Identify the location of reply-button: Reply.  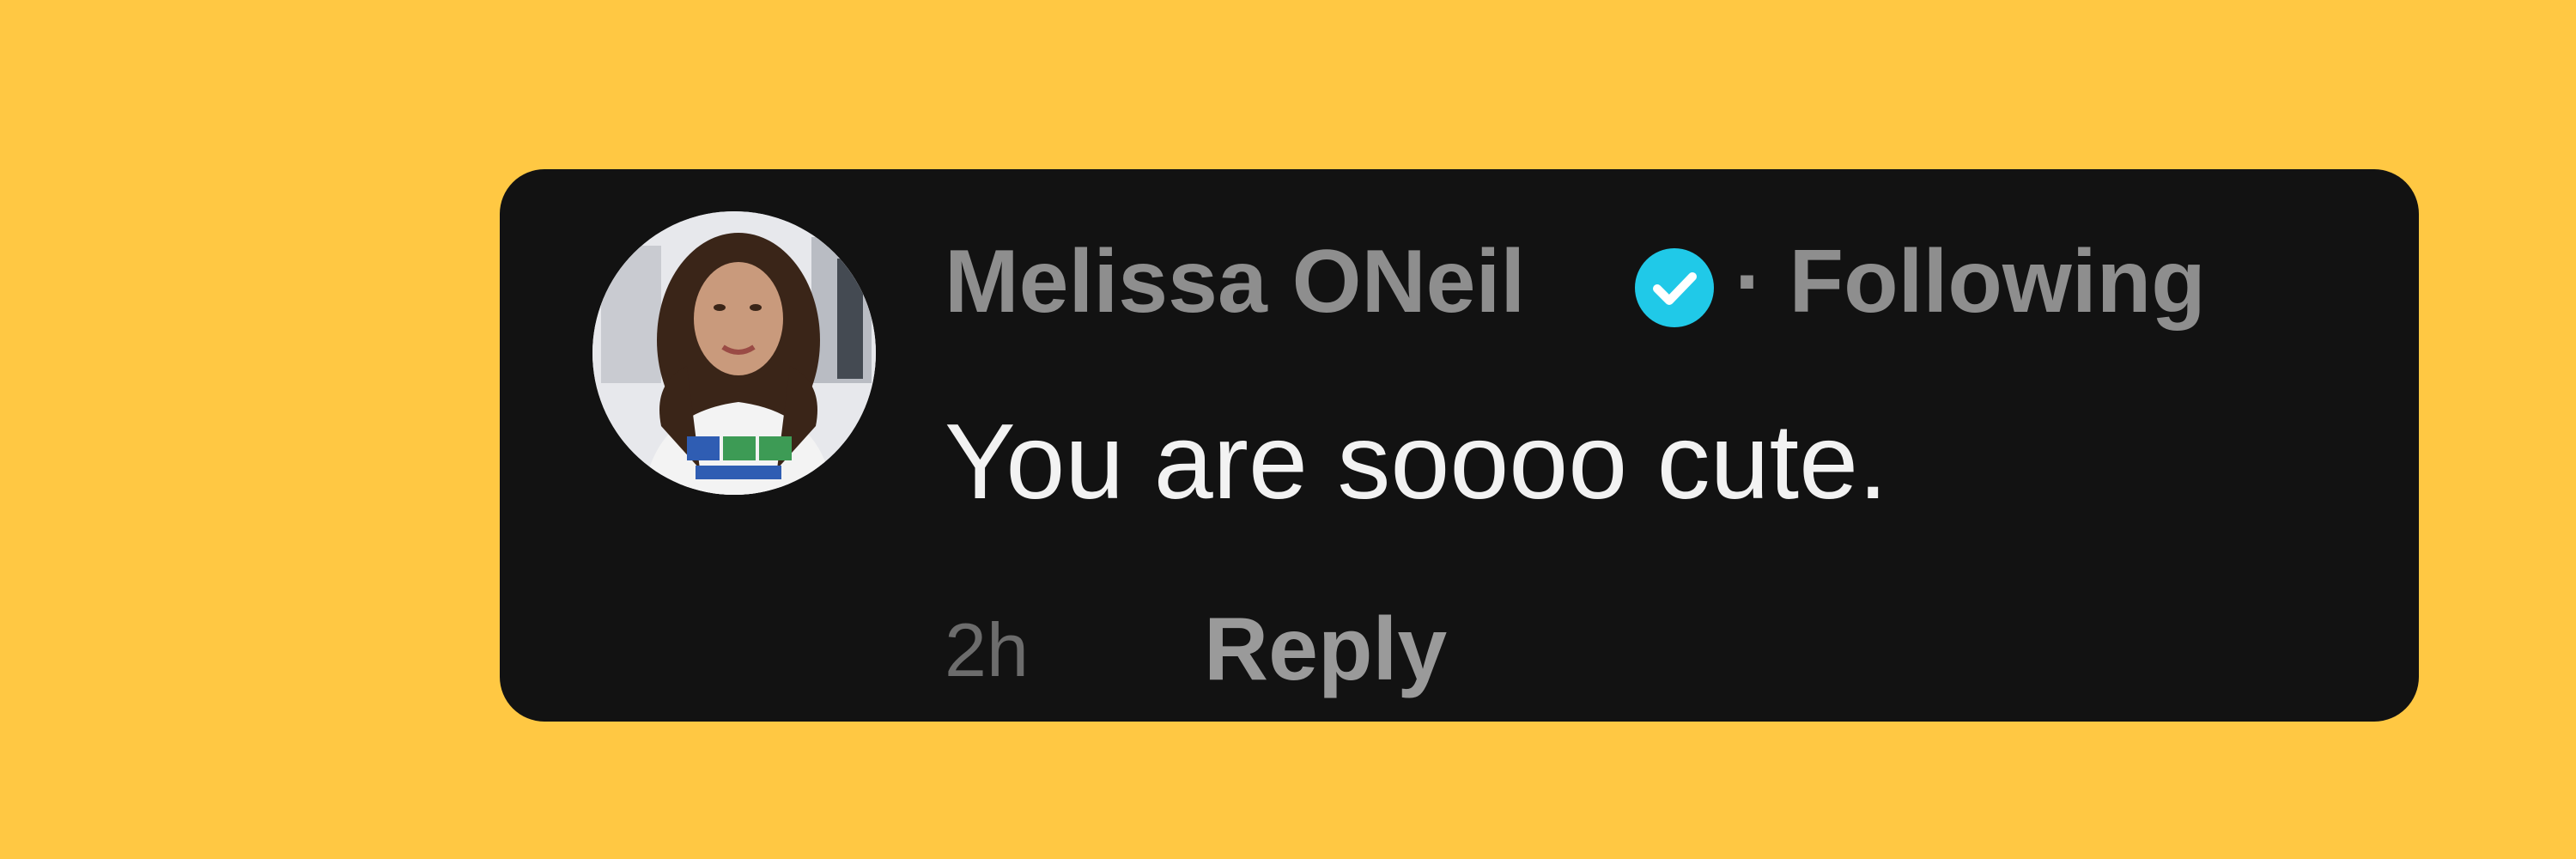
(1325, 650).